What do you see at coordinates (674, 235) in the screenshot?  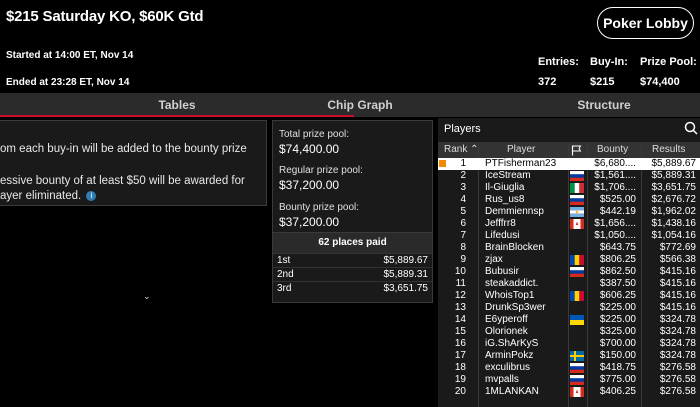 I see `player-result: $1,054.16` at bounding box center [674, 235].